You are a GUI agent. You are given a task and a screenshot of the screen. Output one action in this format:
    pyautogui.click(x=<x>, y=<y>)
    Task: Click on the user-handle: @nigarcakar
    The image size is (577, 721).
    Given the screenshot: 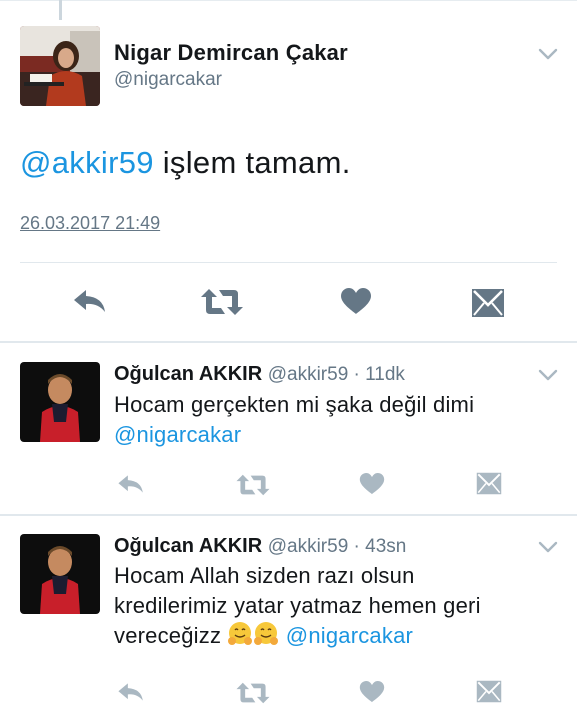 What is the action you would take?
    pyautogui.click(x=168, y=80)
    